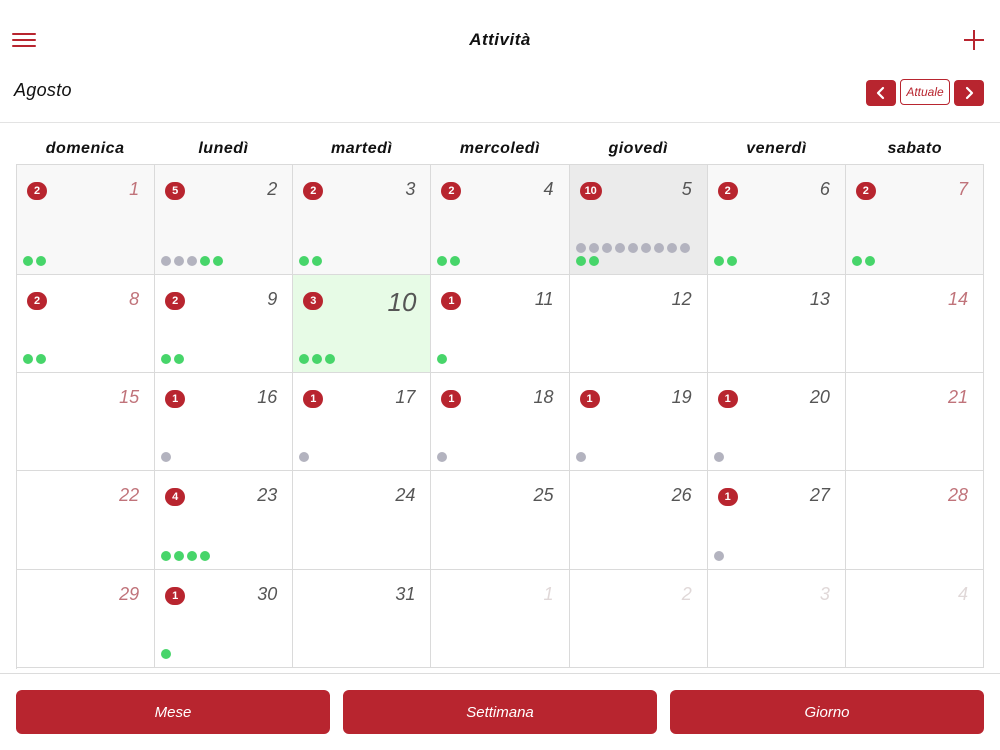  What do you see at coordinates (313, 301) in the screenshot?
I see `event-count-badge: 3` at bounding box center [313, 301].